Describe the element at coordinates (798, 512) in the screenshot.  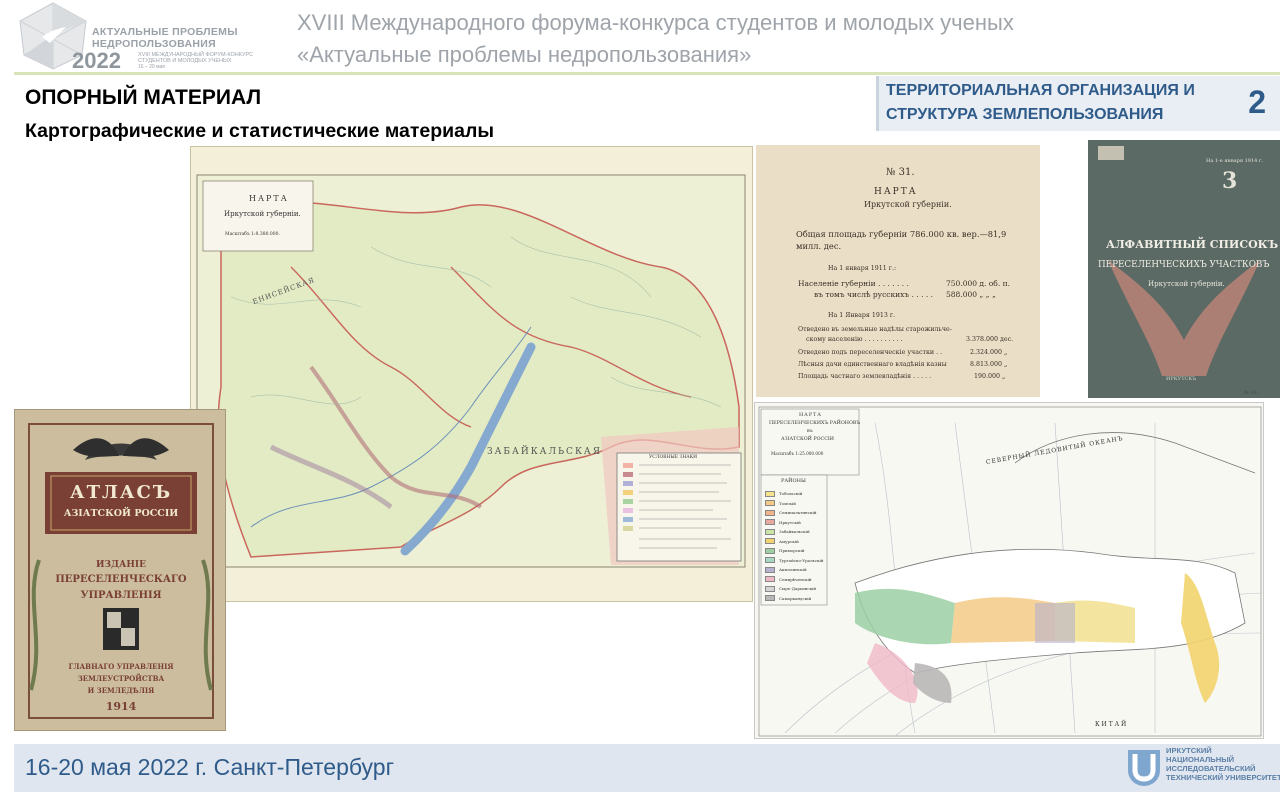
I see `legend-label: Семипалатинскій` at that location.